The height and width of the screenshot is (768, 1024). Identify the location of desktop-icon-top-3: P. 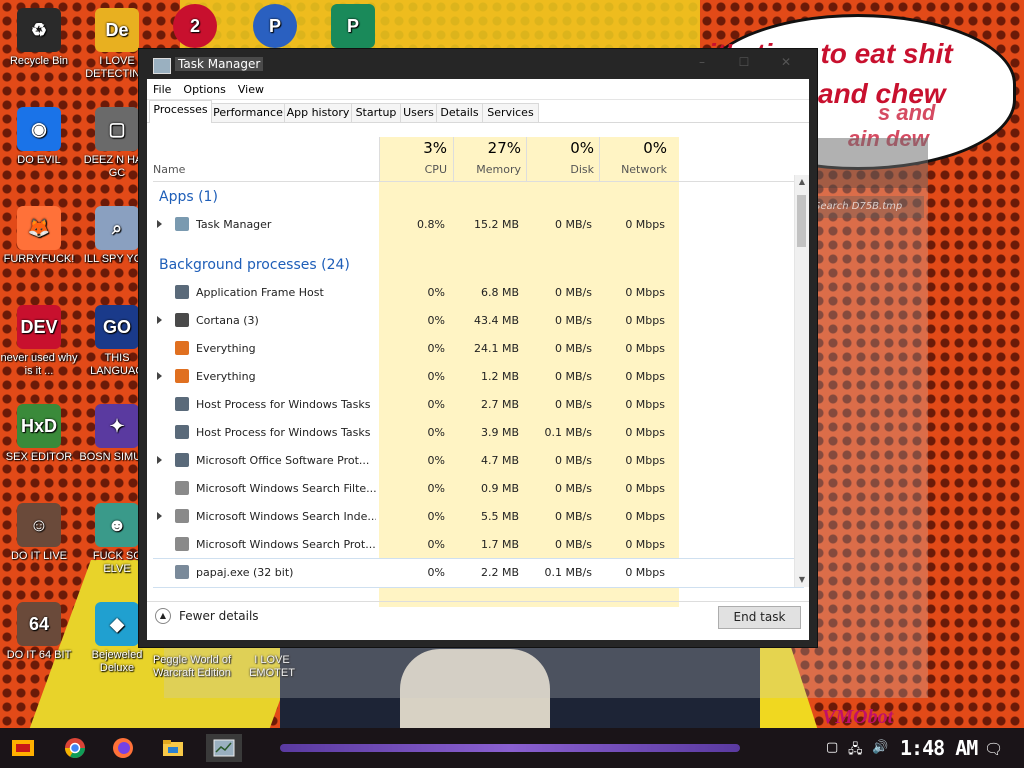
(353, 27).